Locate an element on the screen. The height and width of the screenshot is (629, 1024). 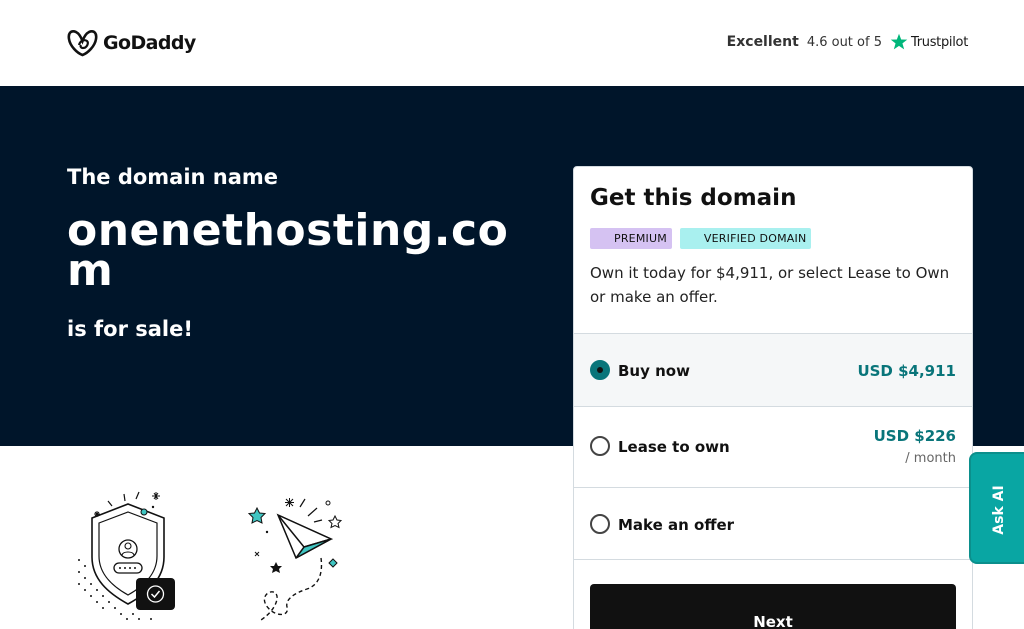
lease-to-own-radio is located at coordinates (600, 446).